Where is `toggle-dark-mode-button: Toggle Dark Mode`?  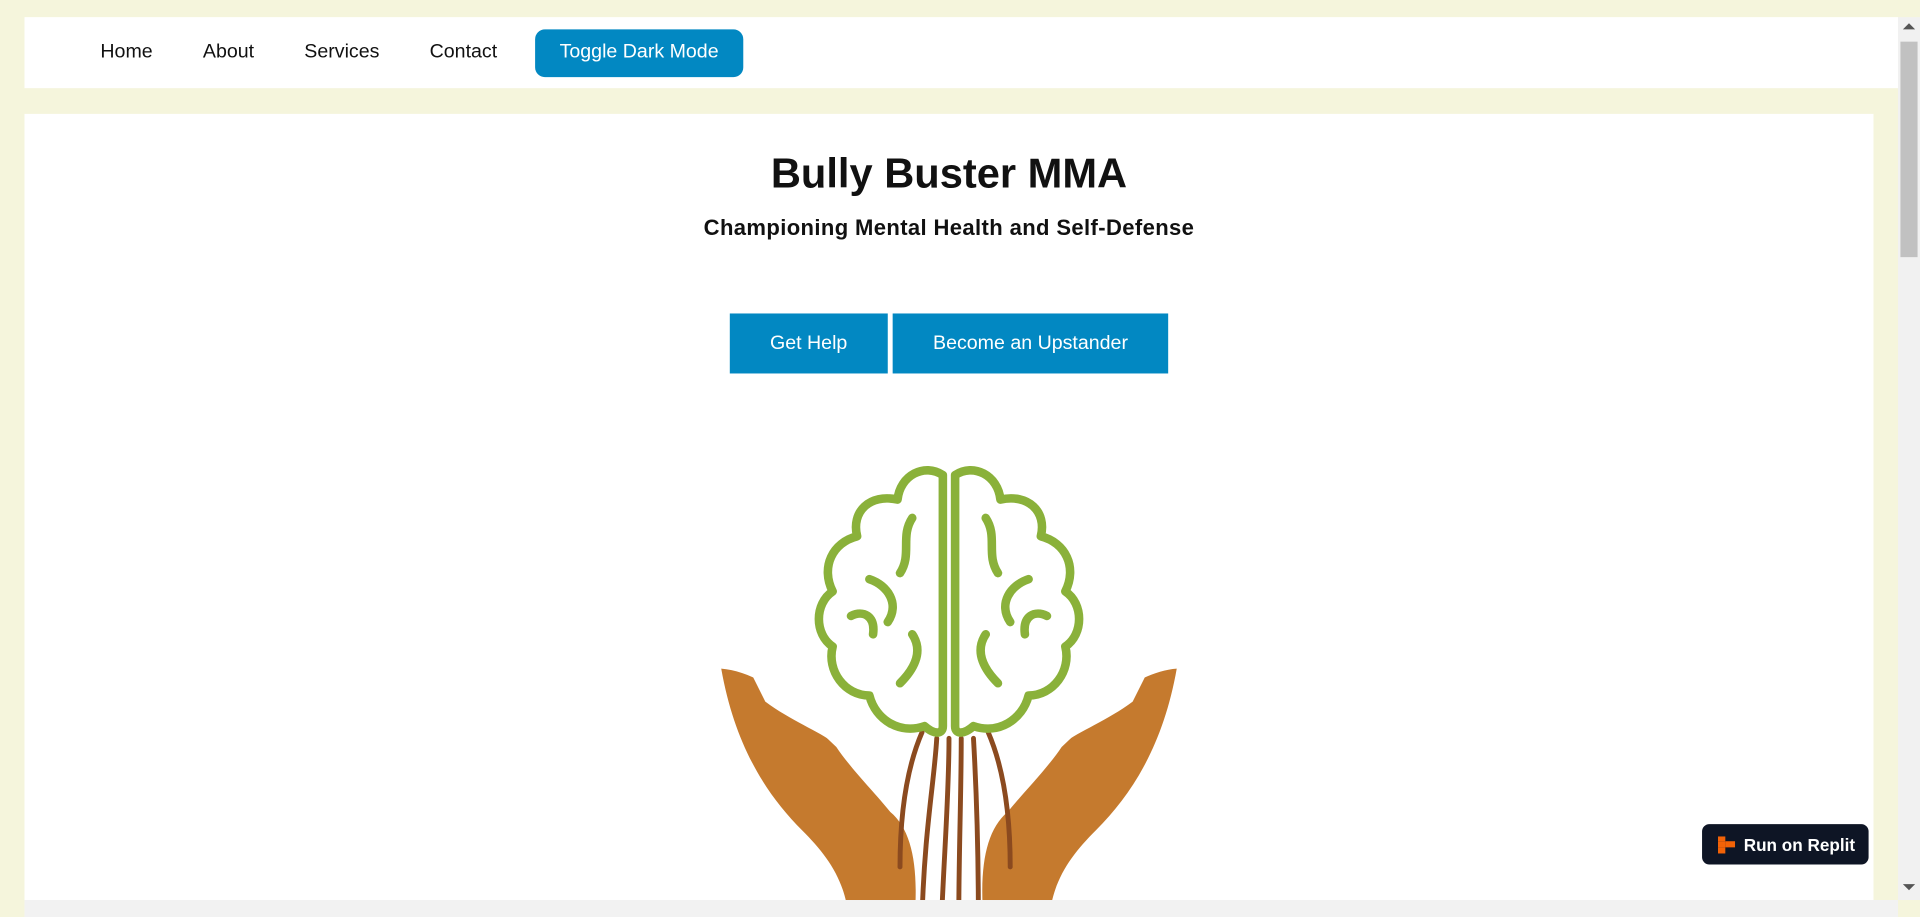 toggle-dark-mode-button: Toggle Dark Mode is located at coordinates (639, 52).